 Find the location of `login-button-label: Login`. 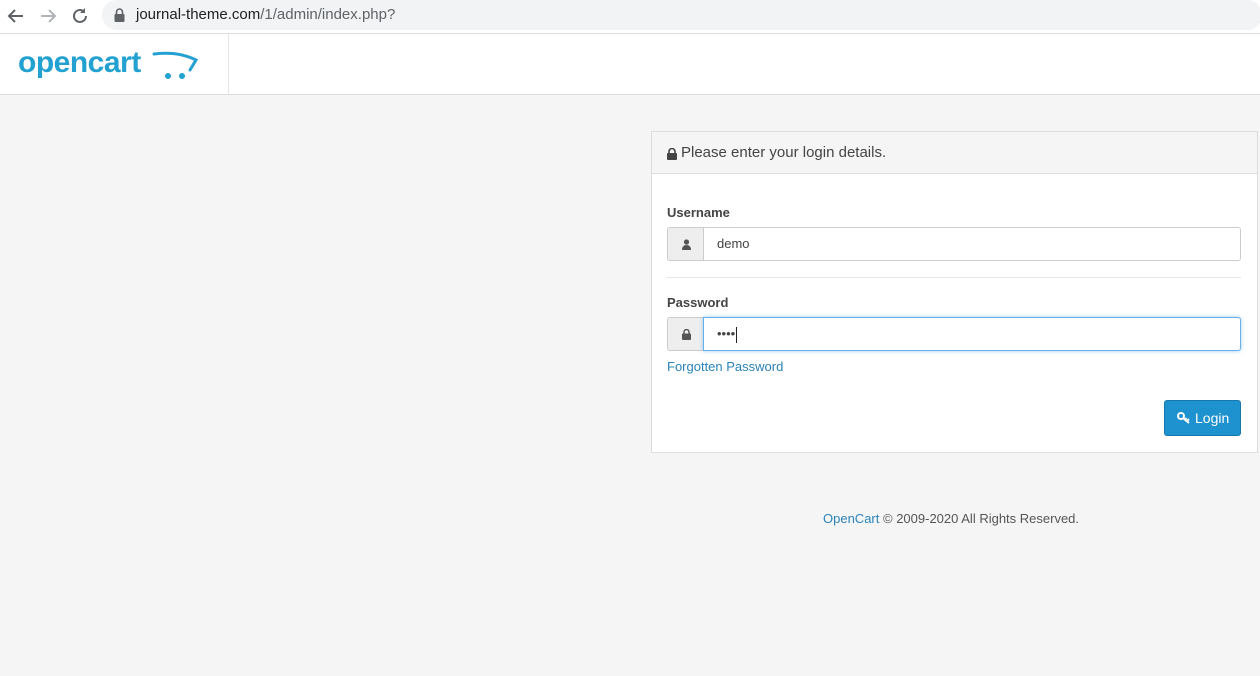

login-button-label: Login is located at coordinates (1212, 418).